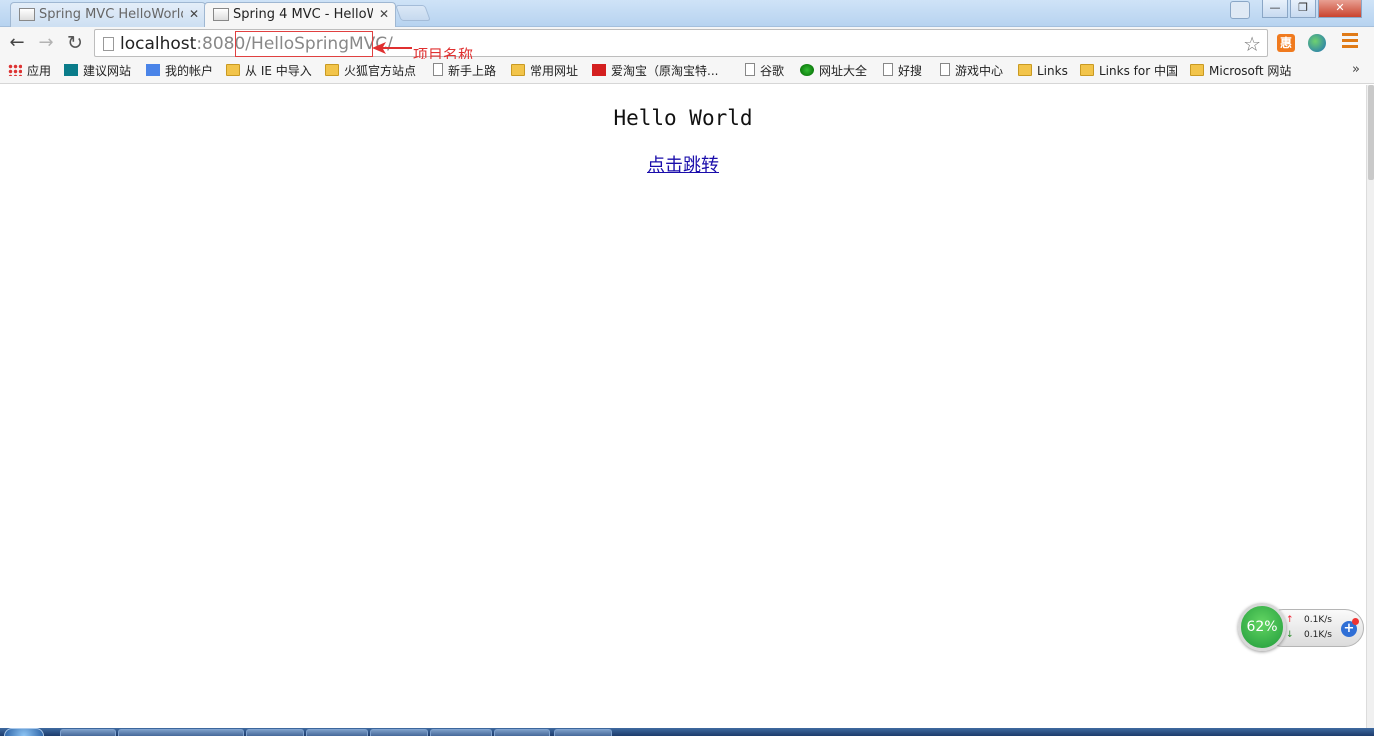 This screenshot has height=736, width=1374. Describe the element at coordinates (599, 70) in the screenshot. I see `taobao-icon` at that location.